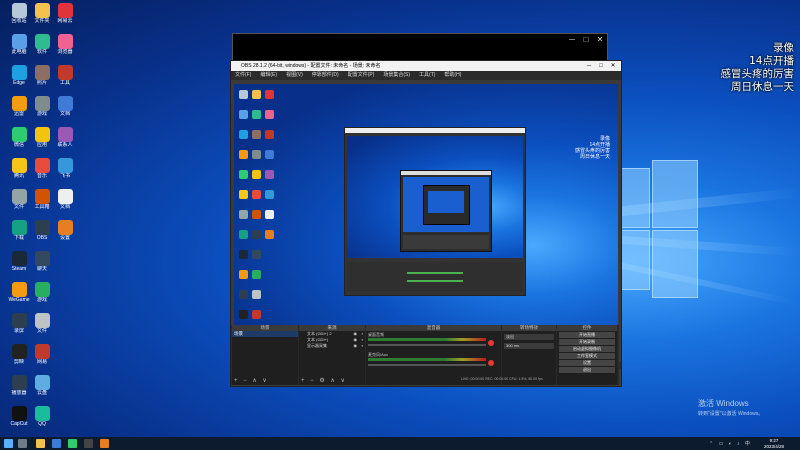  I want to click on duration-input: 300 ms, so click(529, 346).